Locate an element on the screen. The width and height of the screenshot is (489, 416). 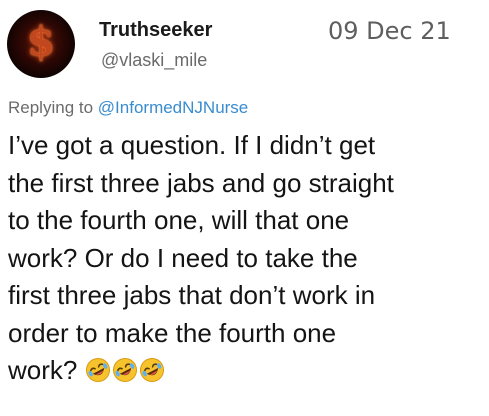
avatar-glyph: $ is located at coordinates (41, 41).